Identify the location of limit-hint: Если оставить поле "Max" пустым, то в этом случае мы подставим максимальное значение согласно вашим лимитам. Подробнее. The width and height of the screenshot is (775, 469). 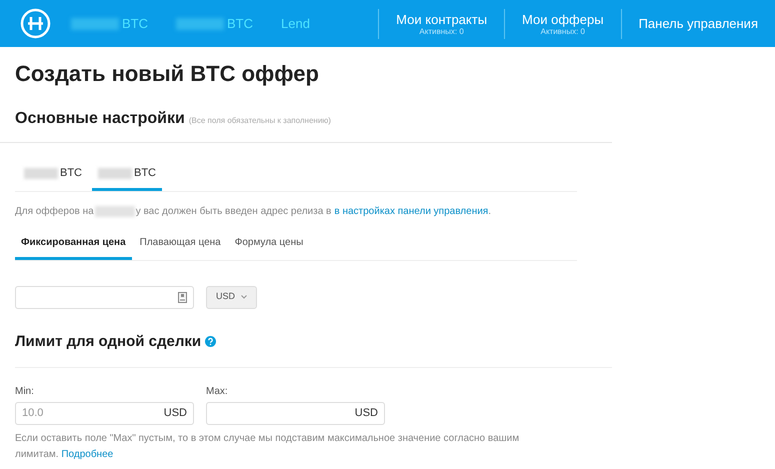
(267, 447).